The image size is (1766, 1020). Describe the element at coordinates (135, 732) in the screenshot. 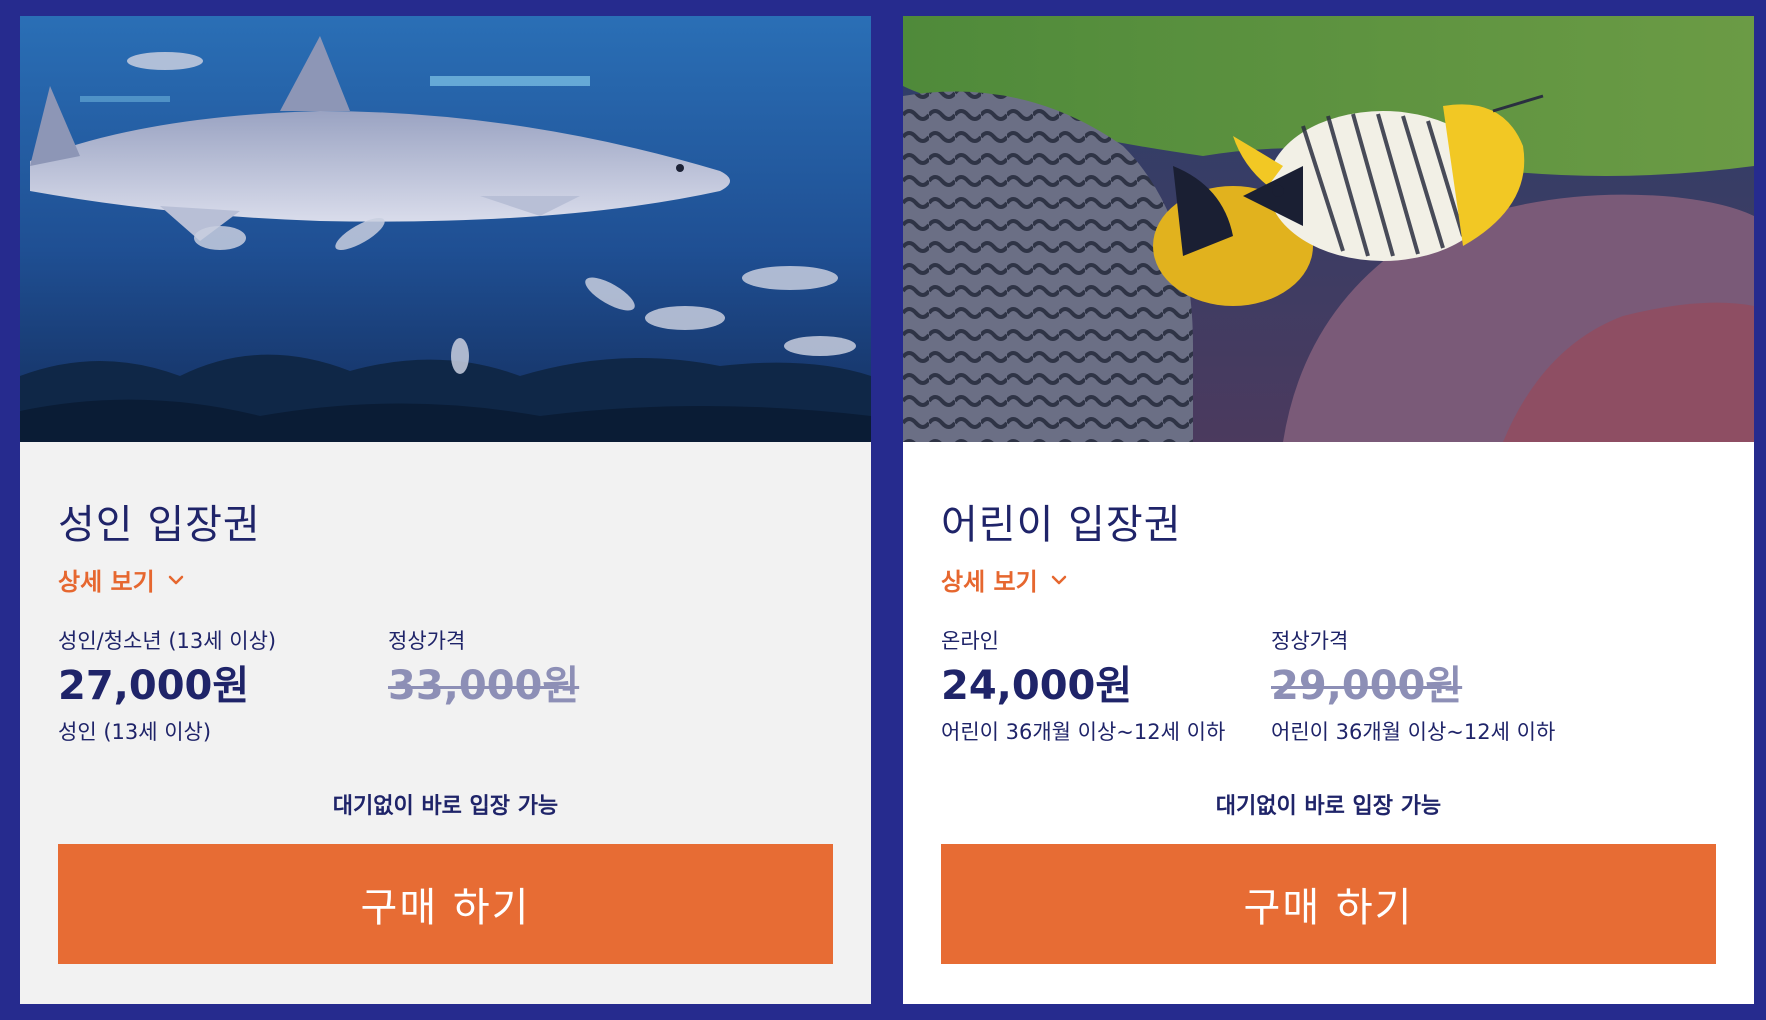

I see `online-price-note: 성인 (13세 이상)` at that location.